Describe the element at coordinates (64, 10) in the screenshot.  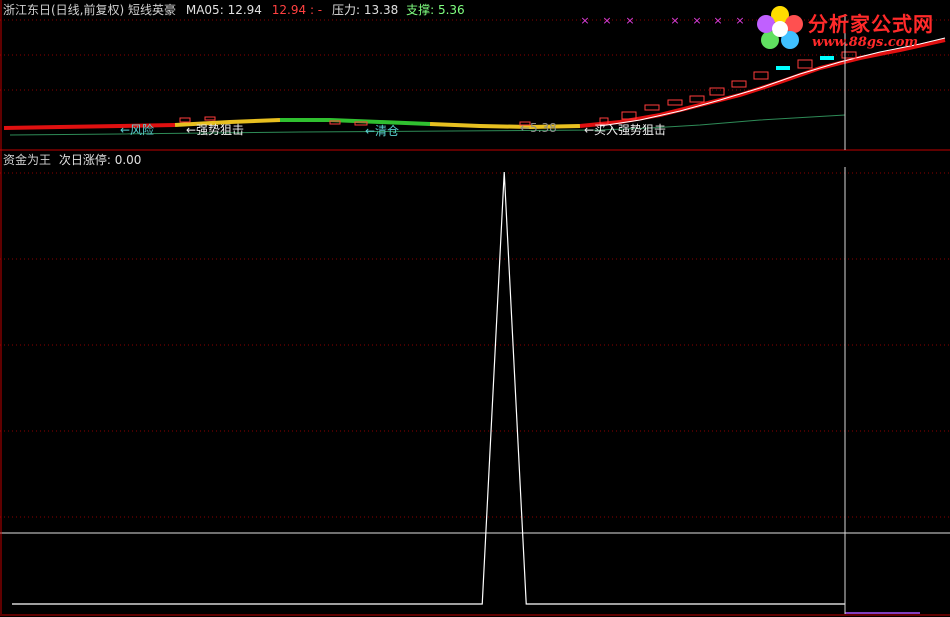
I see `stock-title: 浙江东日(日线,前复权)` at that location.